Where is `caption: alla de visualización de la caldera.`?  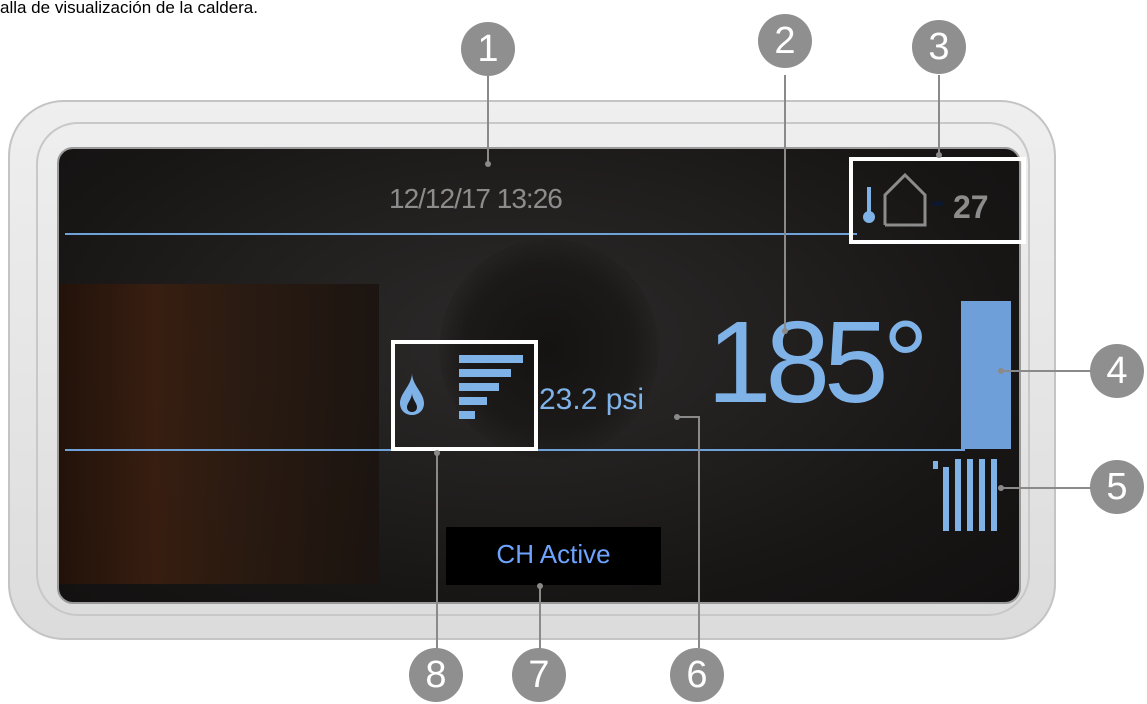
caption: alla de visualización de la caldera. is located at coordinates (129, 8).